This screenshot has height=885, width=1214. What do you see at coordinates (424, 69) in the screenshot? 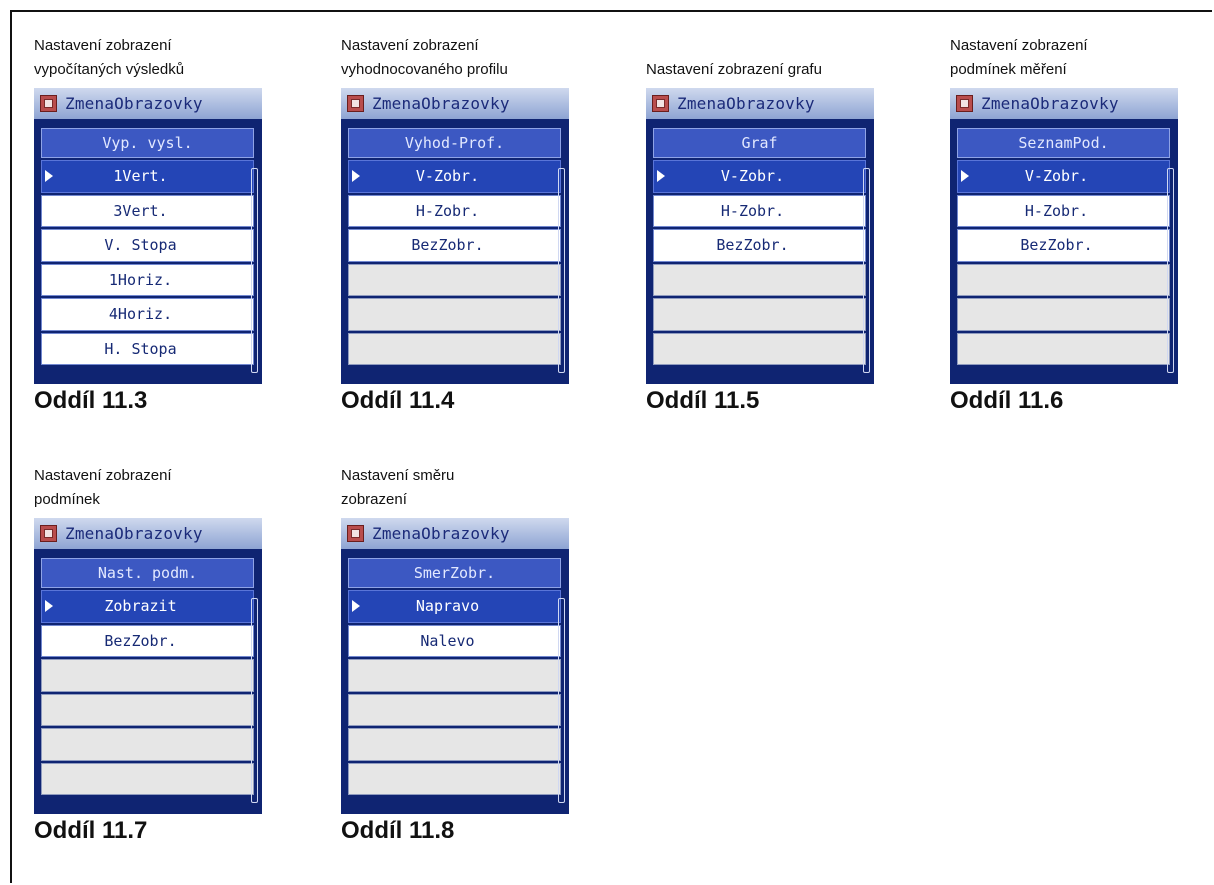
I see `caption-line: vyhodnocovaného profilu` at bounding box center [424, 69].